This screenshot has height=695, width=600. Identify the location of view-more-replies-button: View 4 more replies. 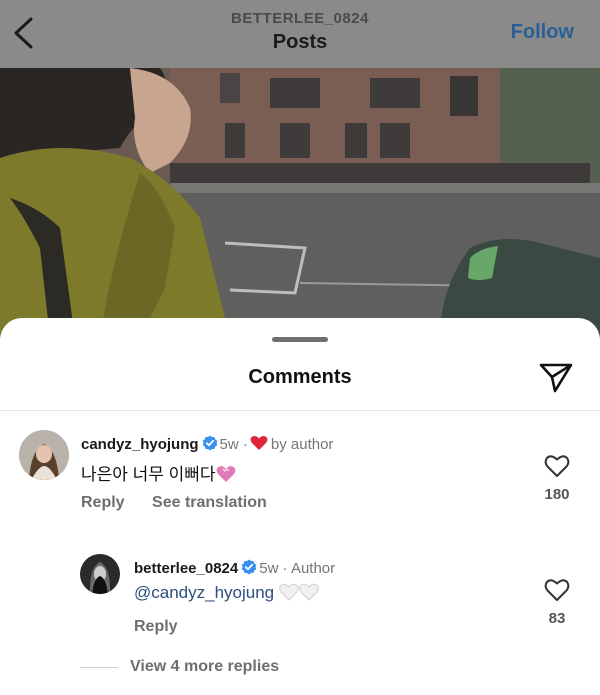
(204, 666).